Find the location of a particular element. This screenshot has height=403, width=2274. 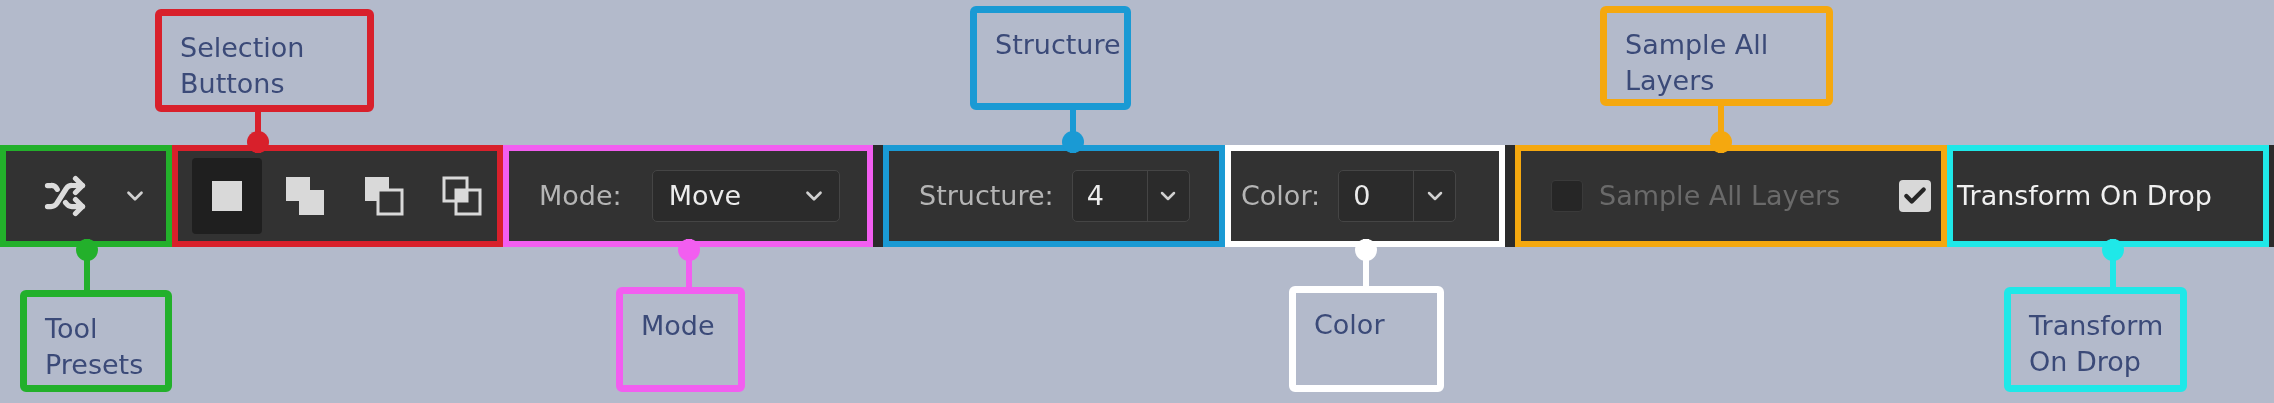

value-field: 0 is located at coordinates (1397, 196).